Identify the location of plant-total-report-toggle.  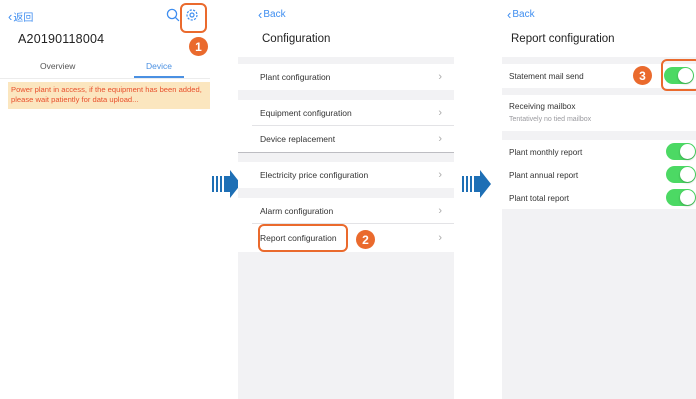
(681, 197).